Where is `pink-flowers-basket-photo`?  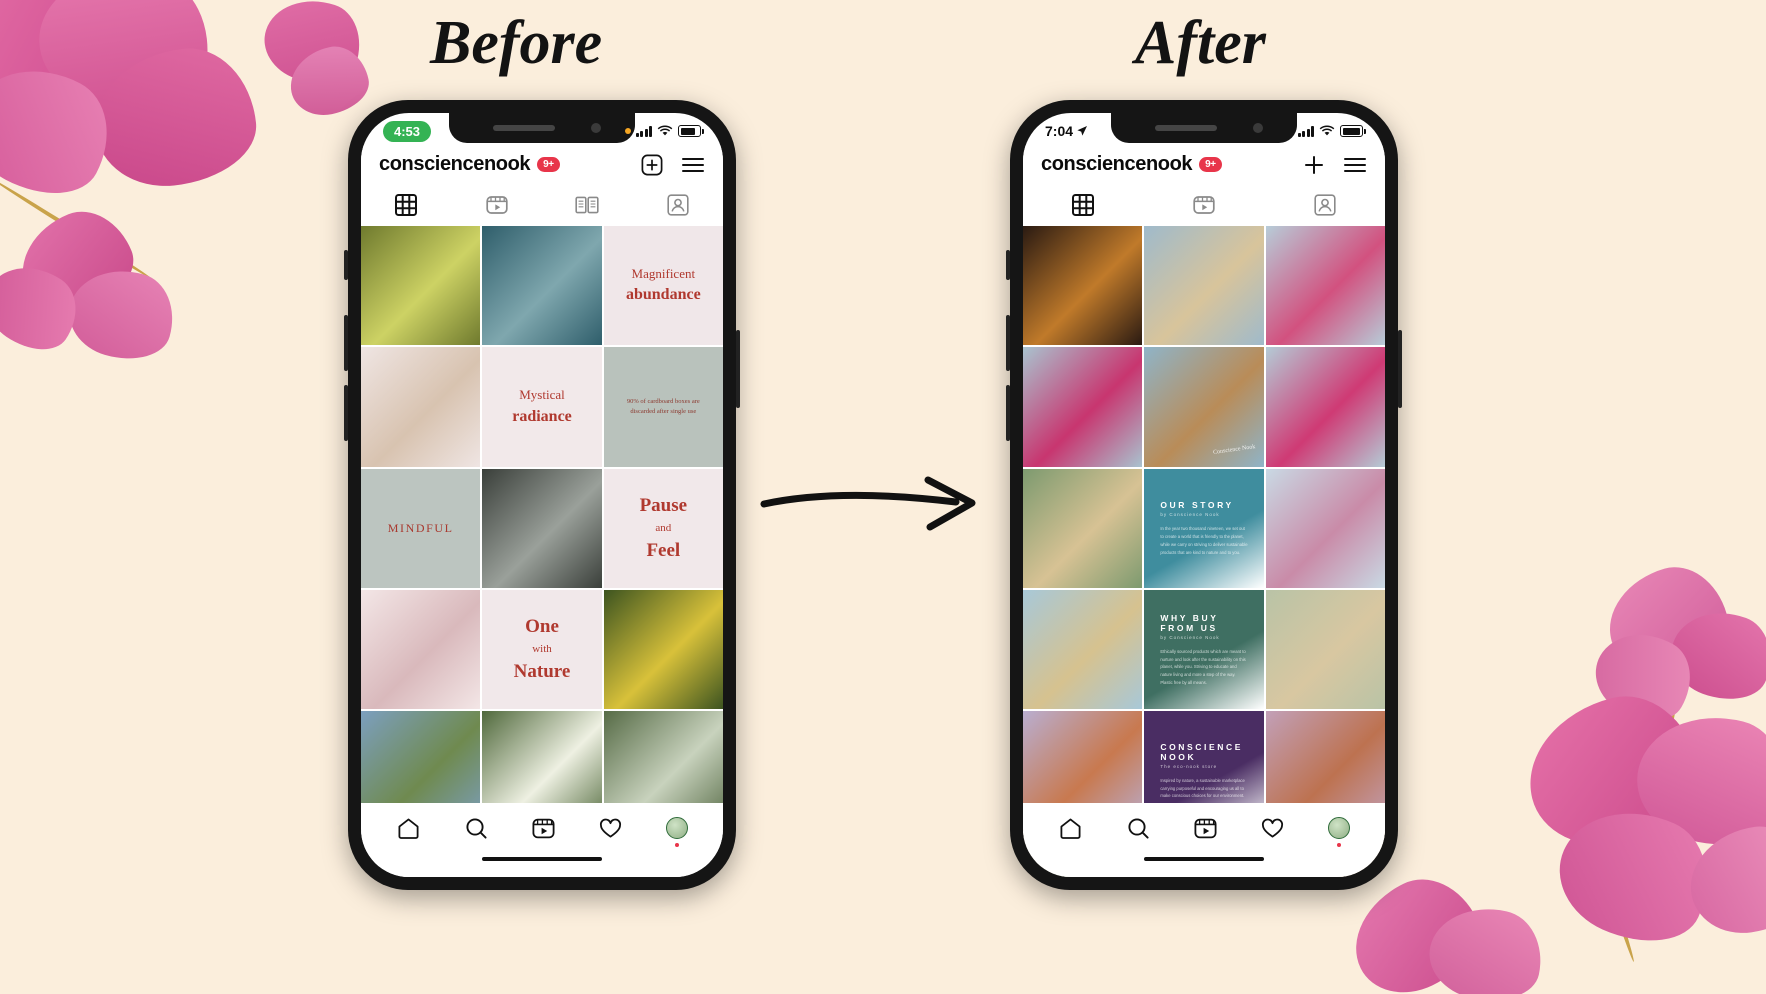
pink-flowers-basket-photo is located at coordinates (1325, 286).